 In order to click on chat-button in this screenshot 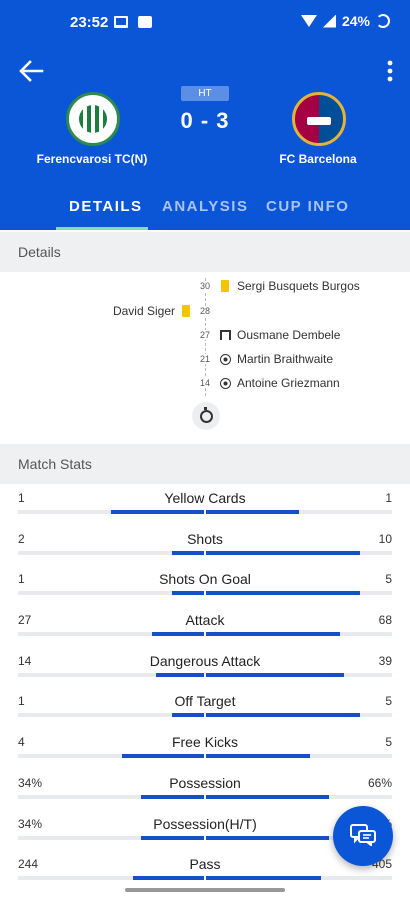, I will do `click(363, 836)`.